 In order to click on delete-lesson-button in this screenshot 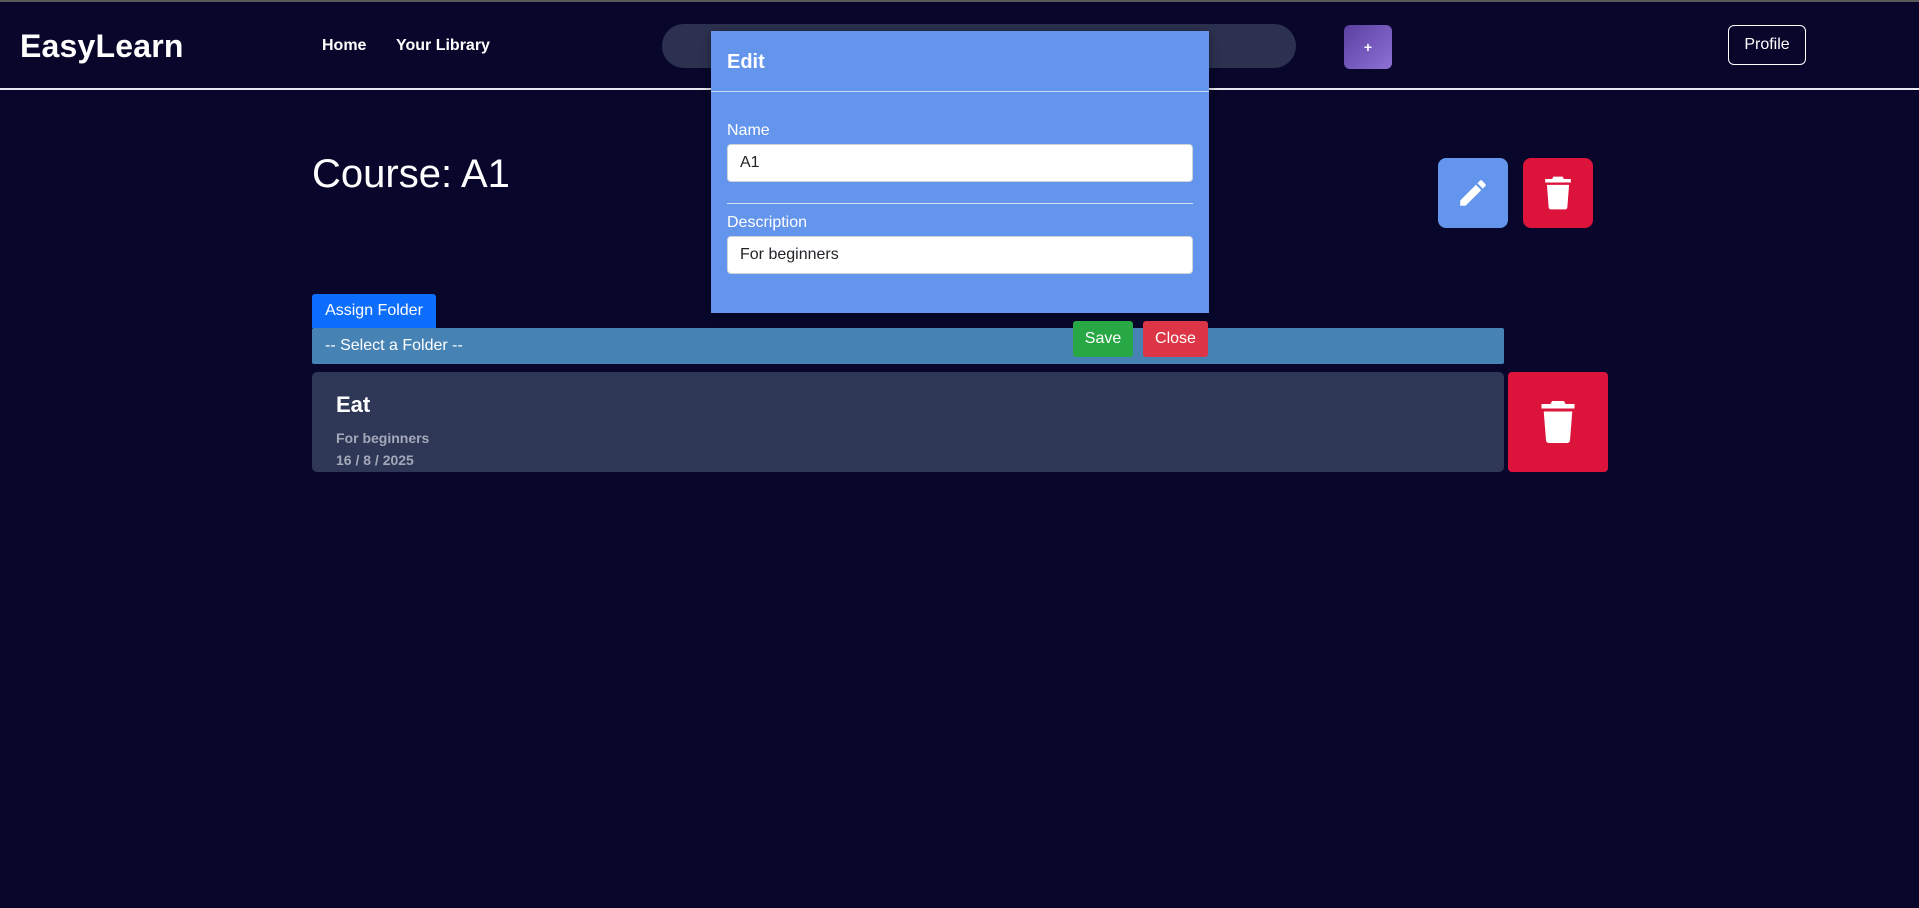, I will do `click(1558, 422)`.